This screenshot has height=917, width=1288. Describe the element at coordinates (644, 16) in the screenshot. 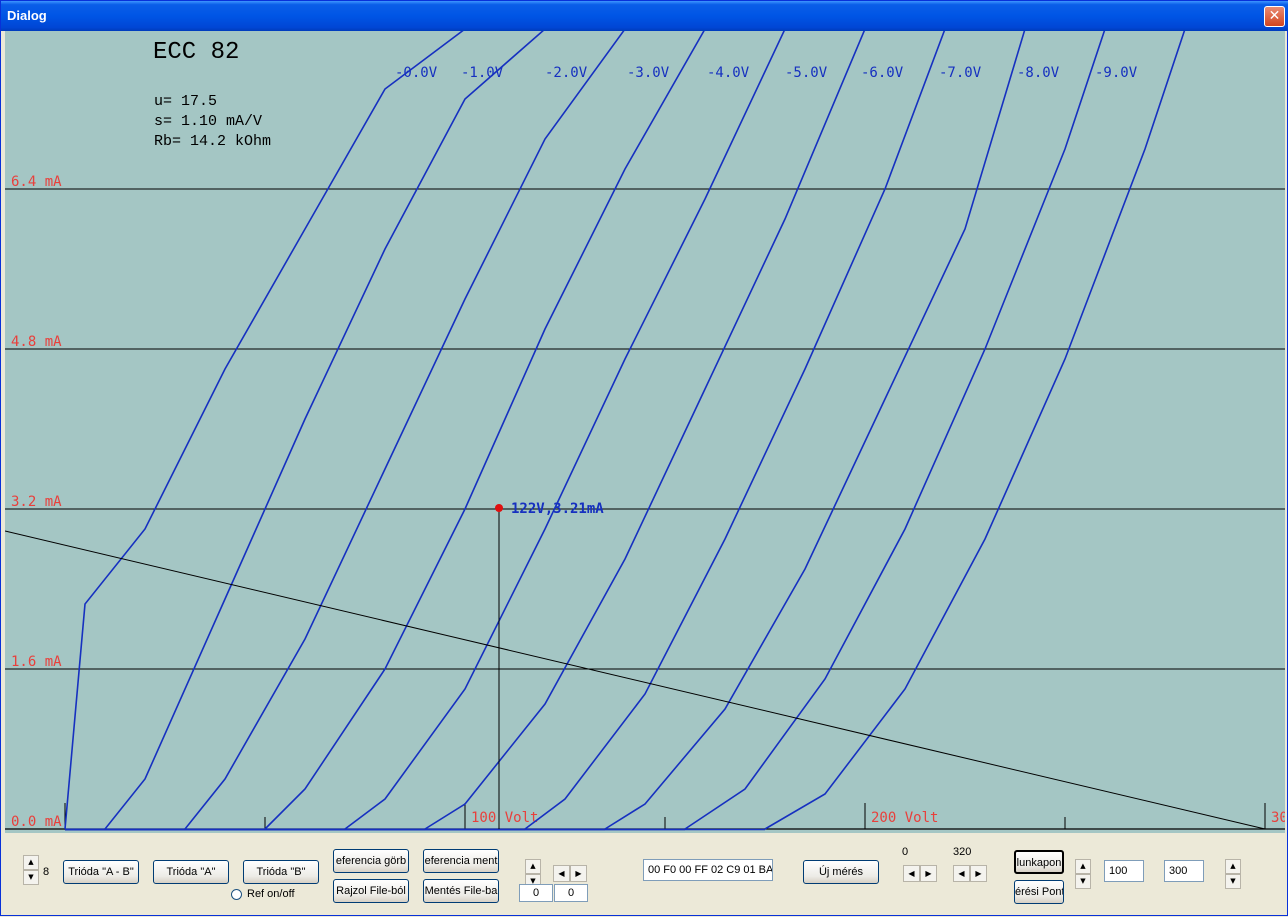

I see `title-bar: Dialog ✕` at that location.